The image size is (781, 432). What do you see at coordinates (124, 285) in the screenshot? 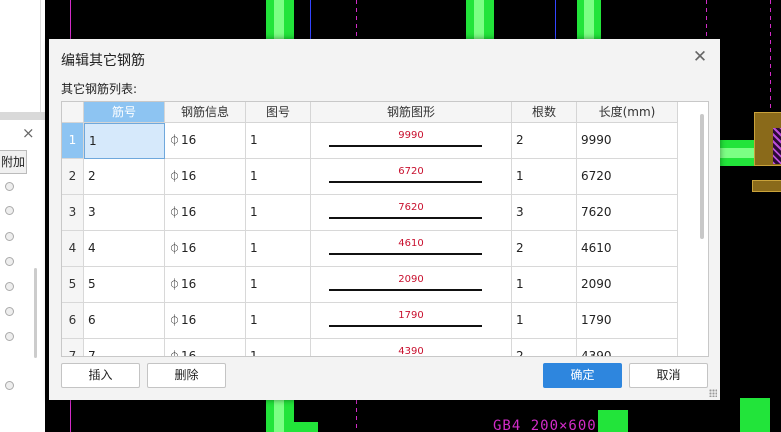
I see `cell-bar-number: 5` at bounding box center [124, 285].